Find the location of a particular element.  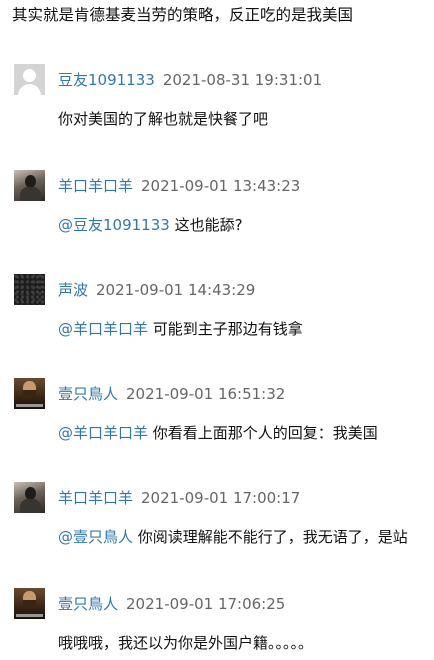

comment-meta: 壹只鳥人 2021-09-01 17:06:25 is located at coordinates (171, 604).